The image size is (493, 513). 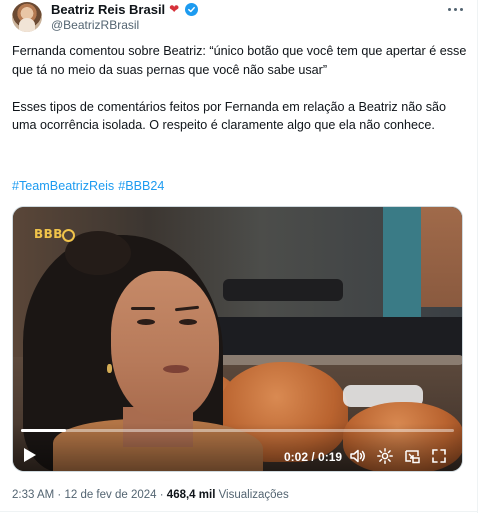 What do you see at coordinates (439, 456) in the screenshot?
I see `fullscreen-icon` at bounding box center [439, 456].